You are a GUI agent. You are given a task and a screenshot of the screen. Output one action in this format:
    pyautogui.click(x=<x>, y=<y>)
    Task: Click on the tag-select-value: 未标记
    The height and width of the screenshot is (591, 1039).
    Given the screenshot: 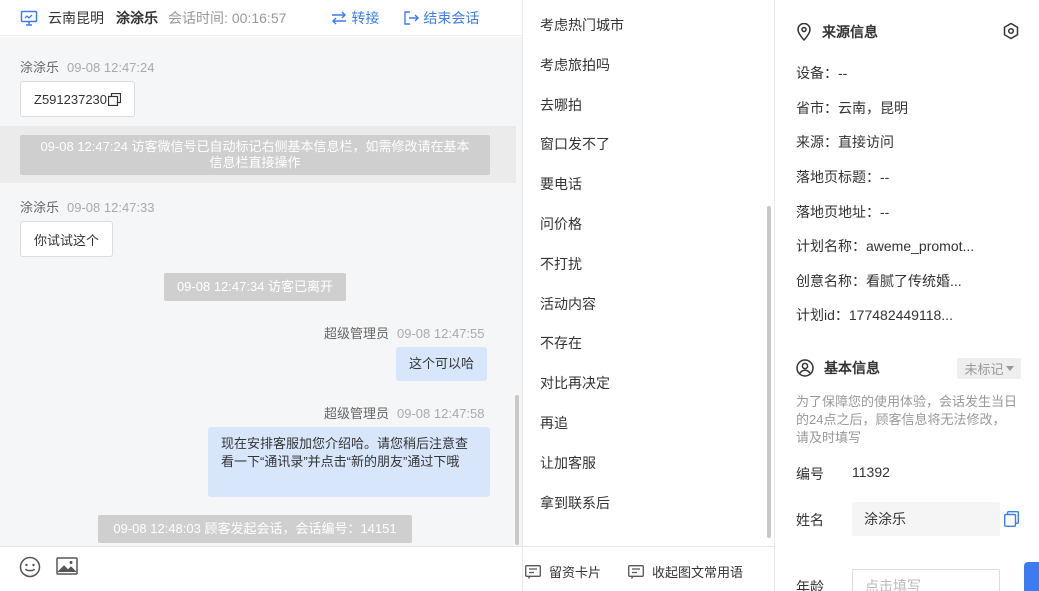 What is the action you would take?
    pyautogui.click(x=984, y=369)
    